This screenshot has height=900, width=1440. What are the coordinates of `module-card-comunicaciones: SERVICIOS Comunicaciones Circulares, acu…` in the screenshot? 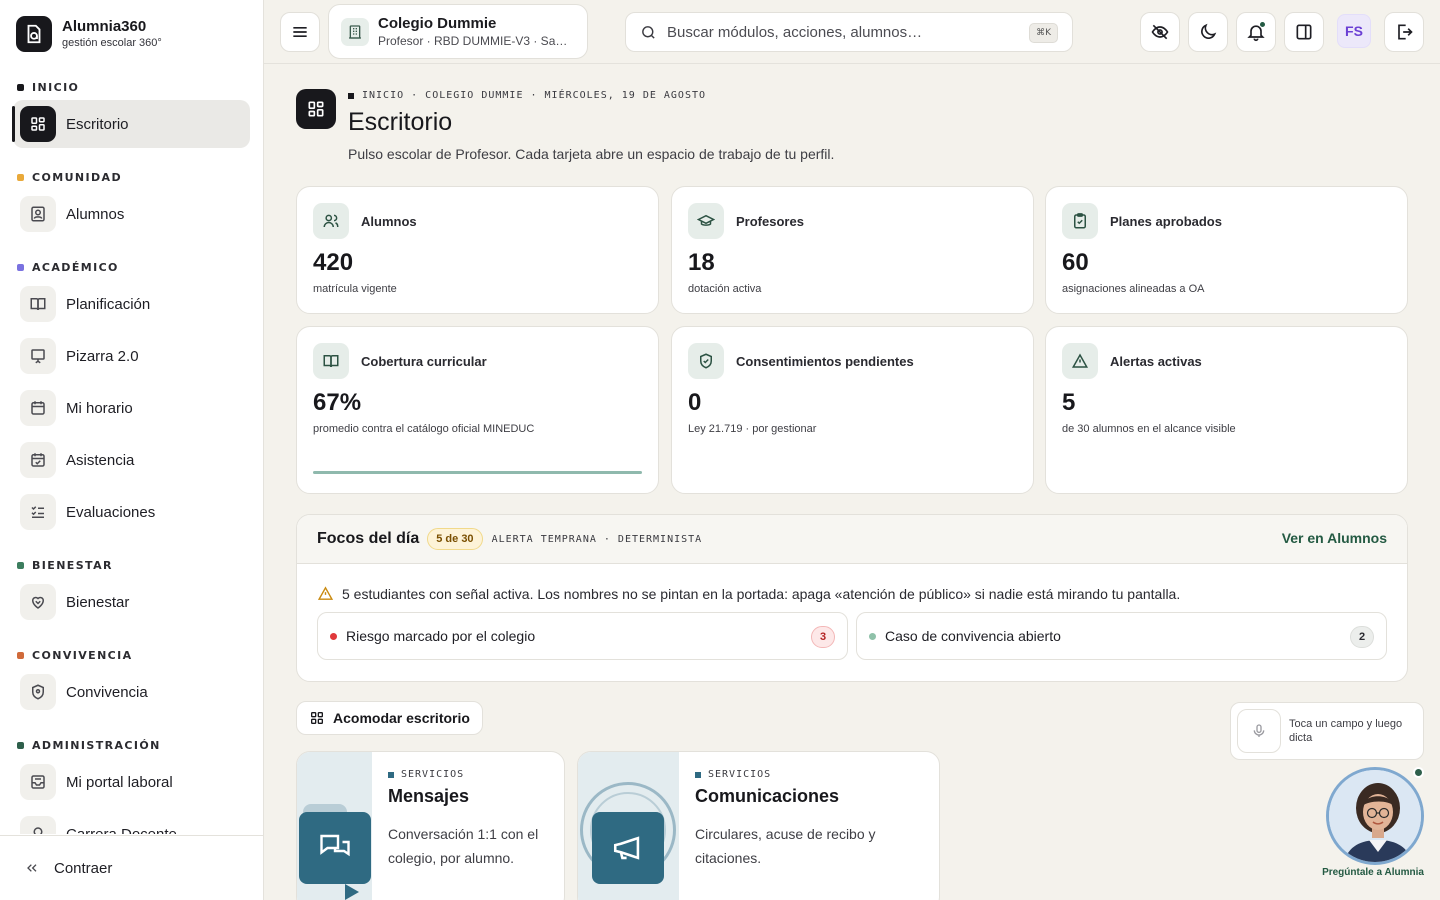 It's located at (758, 825).